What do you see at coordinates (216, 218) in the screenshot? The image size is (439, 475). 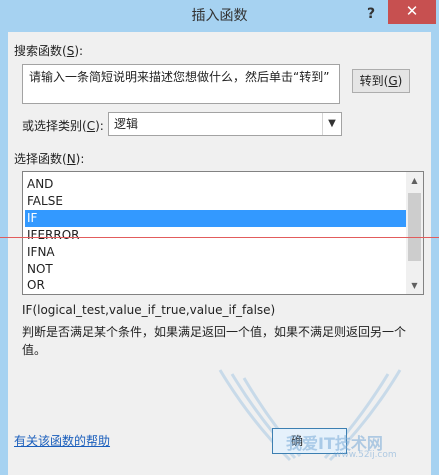 I see `function-item-if: IF` at bounding box center [216, 218].